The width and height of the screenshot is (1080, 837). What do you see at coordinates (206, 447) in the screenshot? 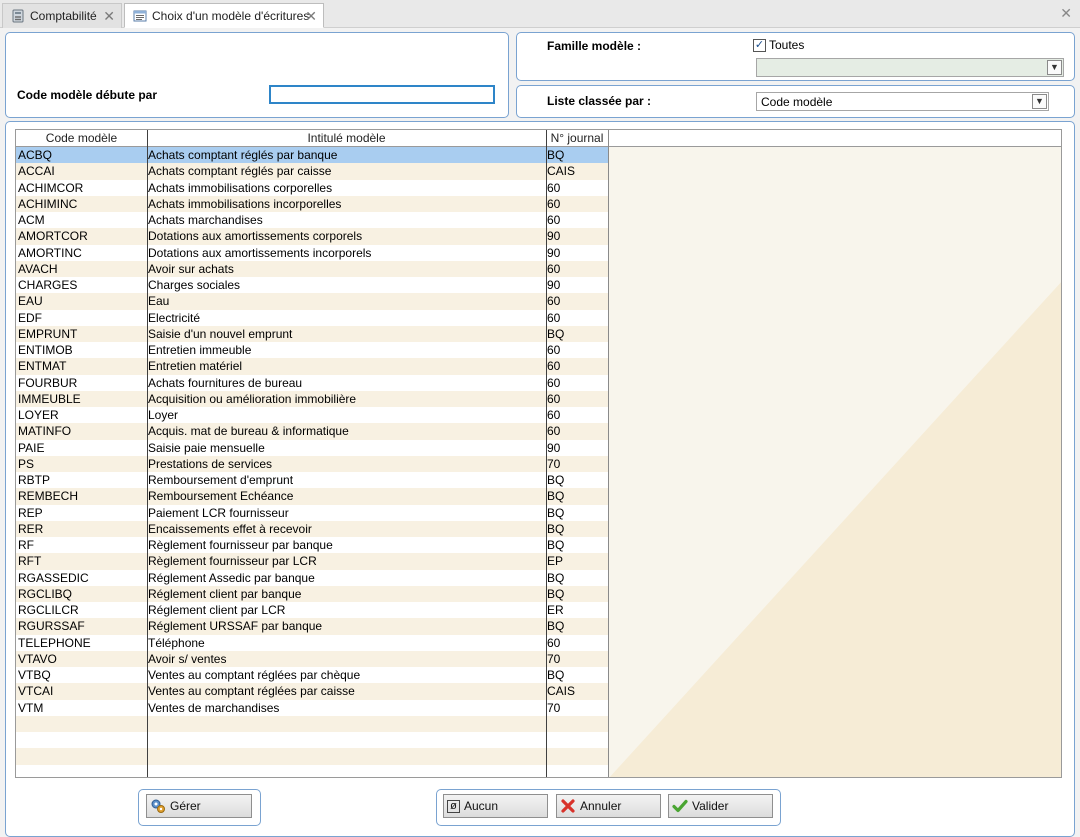
I see `cell-intitule: Saisie paie mensuelle` at bounding box center [206, 447].